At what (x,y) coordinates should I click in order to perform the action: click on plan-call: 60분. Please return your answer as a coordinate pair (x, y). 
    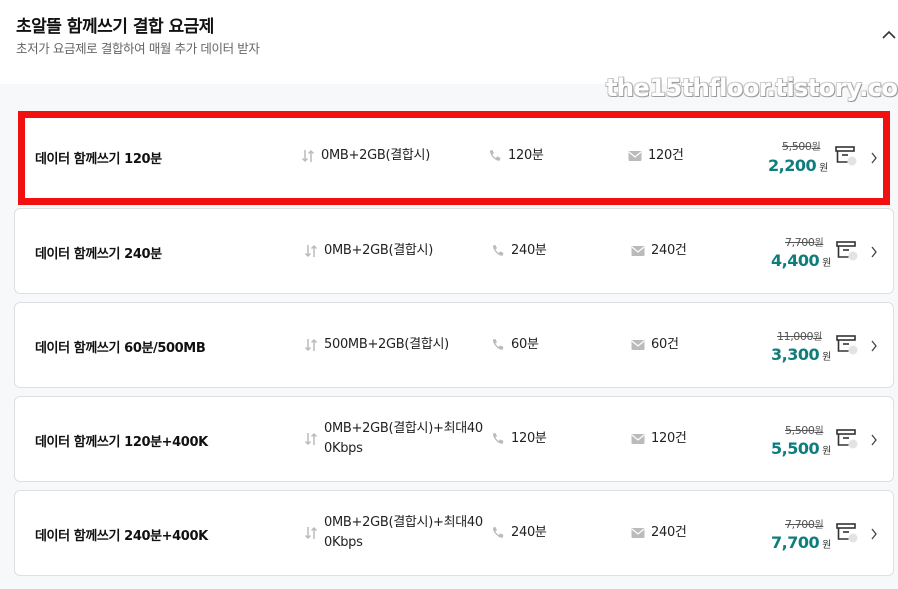
    Looking at the image, I should click on (525, 344).